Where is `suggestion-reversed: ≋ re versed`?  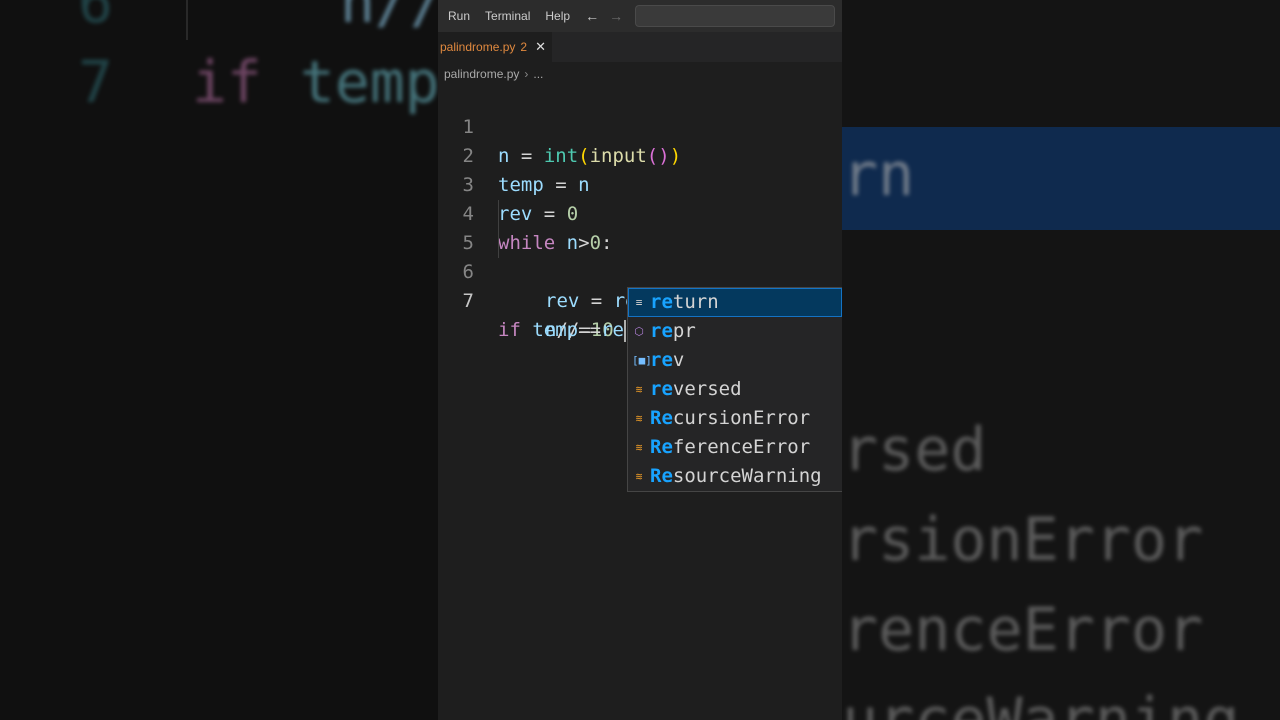 suggestion-reversed: ≋ re versed is located at coordinates (735, 389).